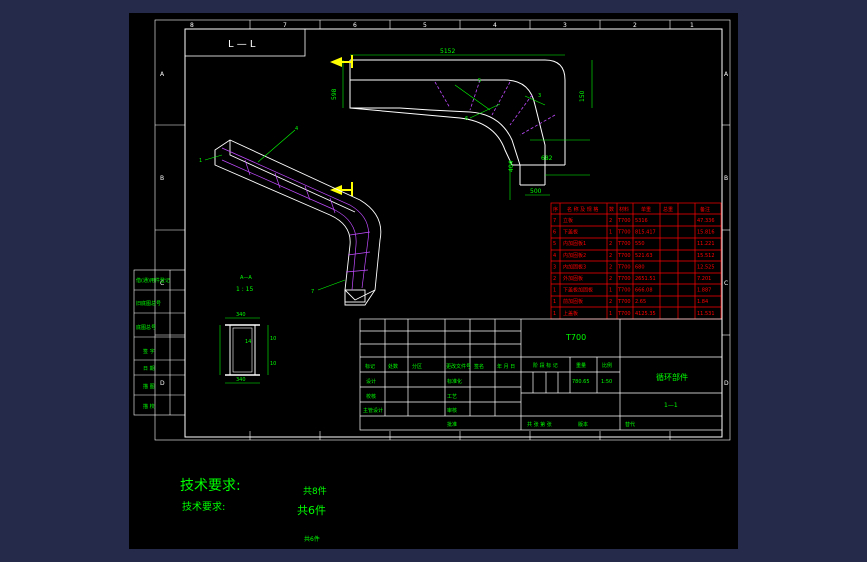  What do you see at coordinates (296, 129) in the screenshot?
I see `balloon: 4` at bounding box center [296, 129].